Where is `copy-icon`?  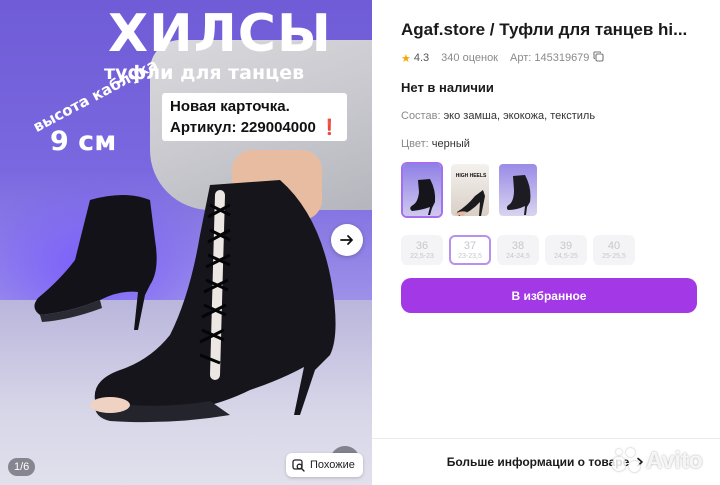 copy-icon is located at coordinates (598, 58).